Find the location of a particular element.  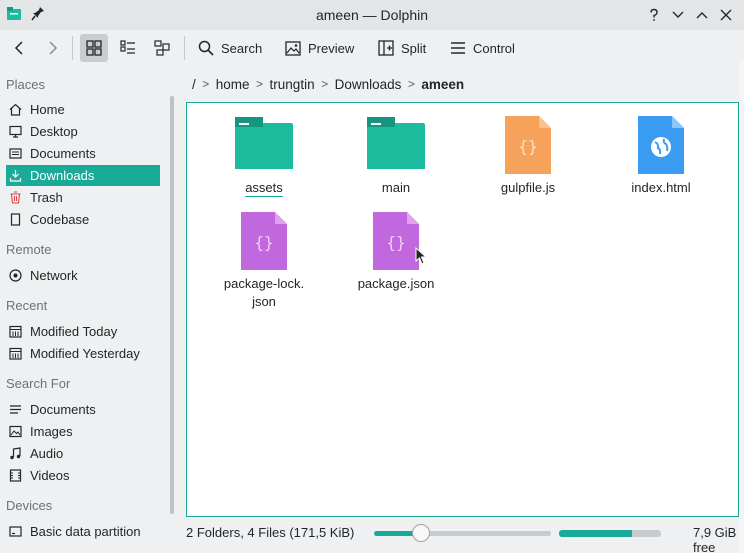

preview-label: Preview is located at coordinates (331, 48).